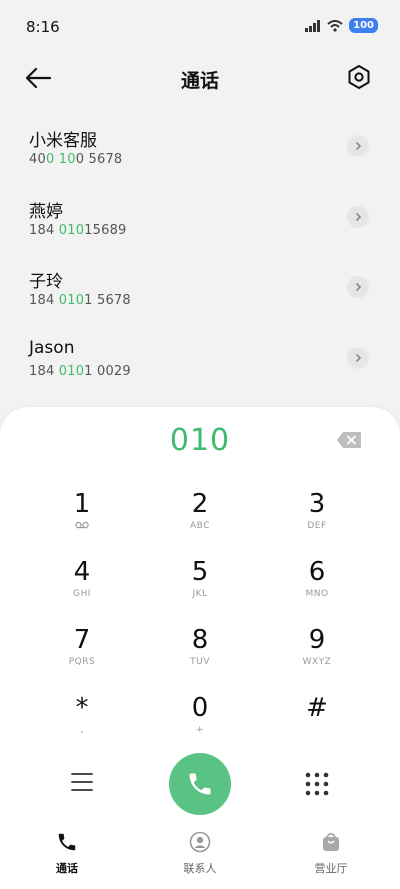 The height and width of the screenshot is (889, 400). I want to click on contact-row: 小米客服 400 100 5678, so click(200, 151).